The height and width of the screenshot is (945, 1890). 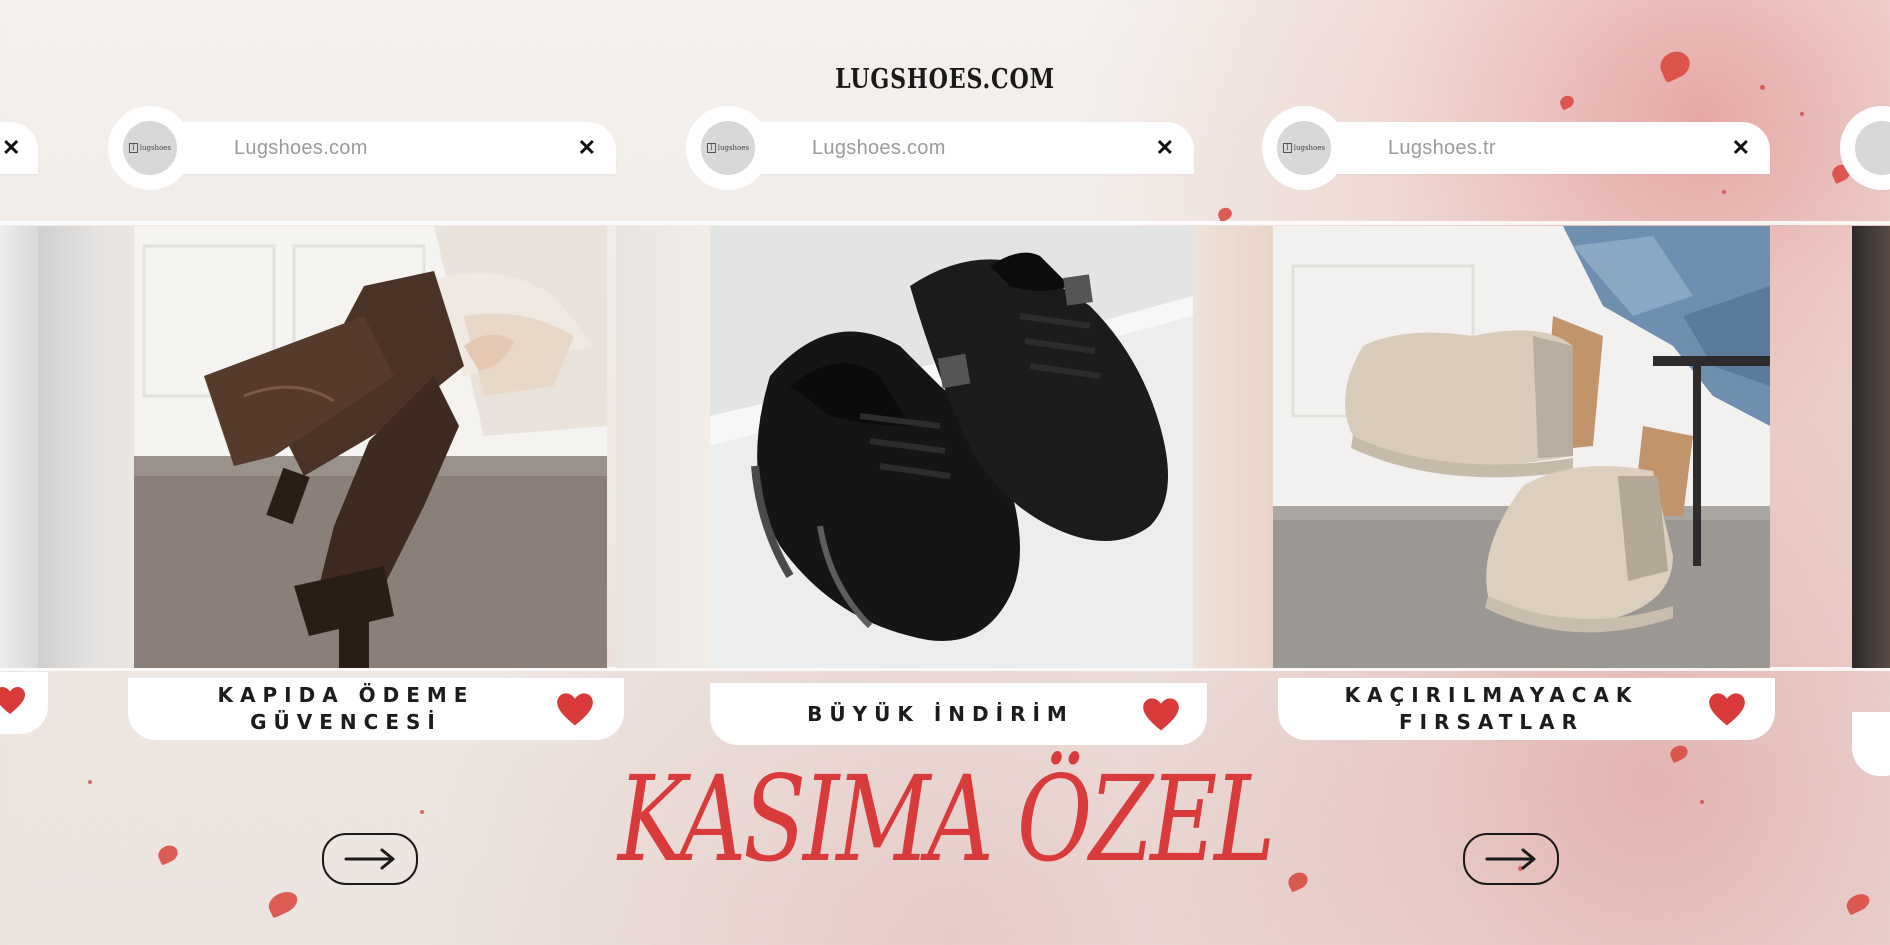 What do you see at coordinates (951, 447) in the screenshot?
I see `card-2-image` at bounding box center [951, 447].